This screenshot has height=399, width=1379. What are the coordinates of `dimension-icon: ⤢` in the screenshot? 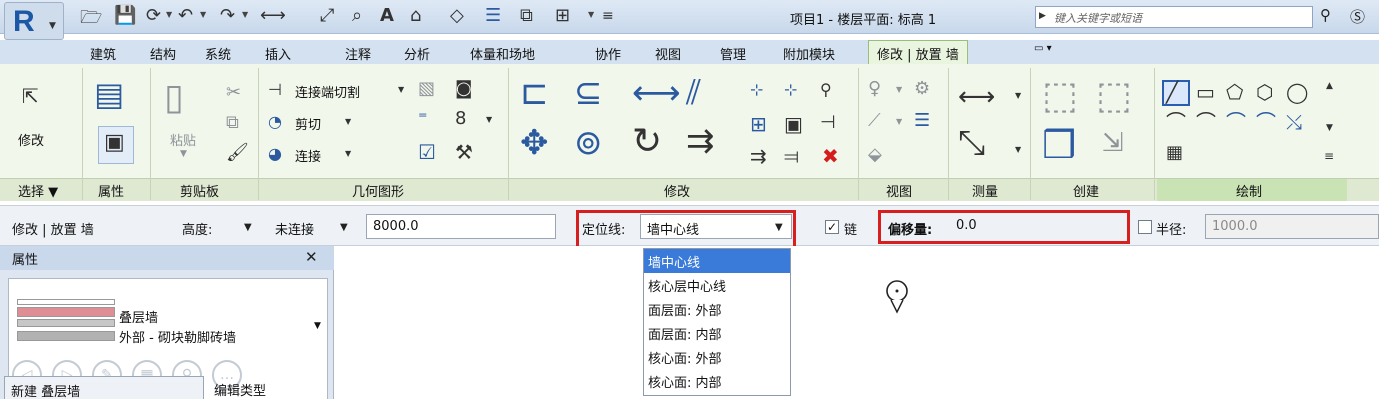 It's located at (327, 15).